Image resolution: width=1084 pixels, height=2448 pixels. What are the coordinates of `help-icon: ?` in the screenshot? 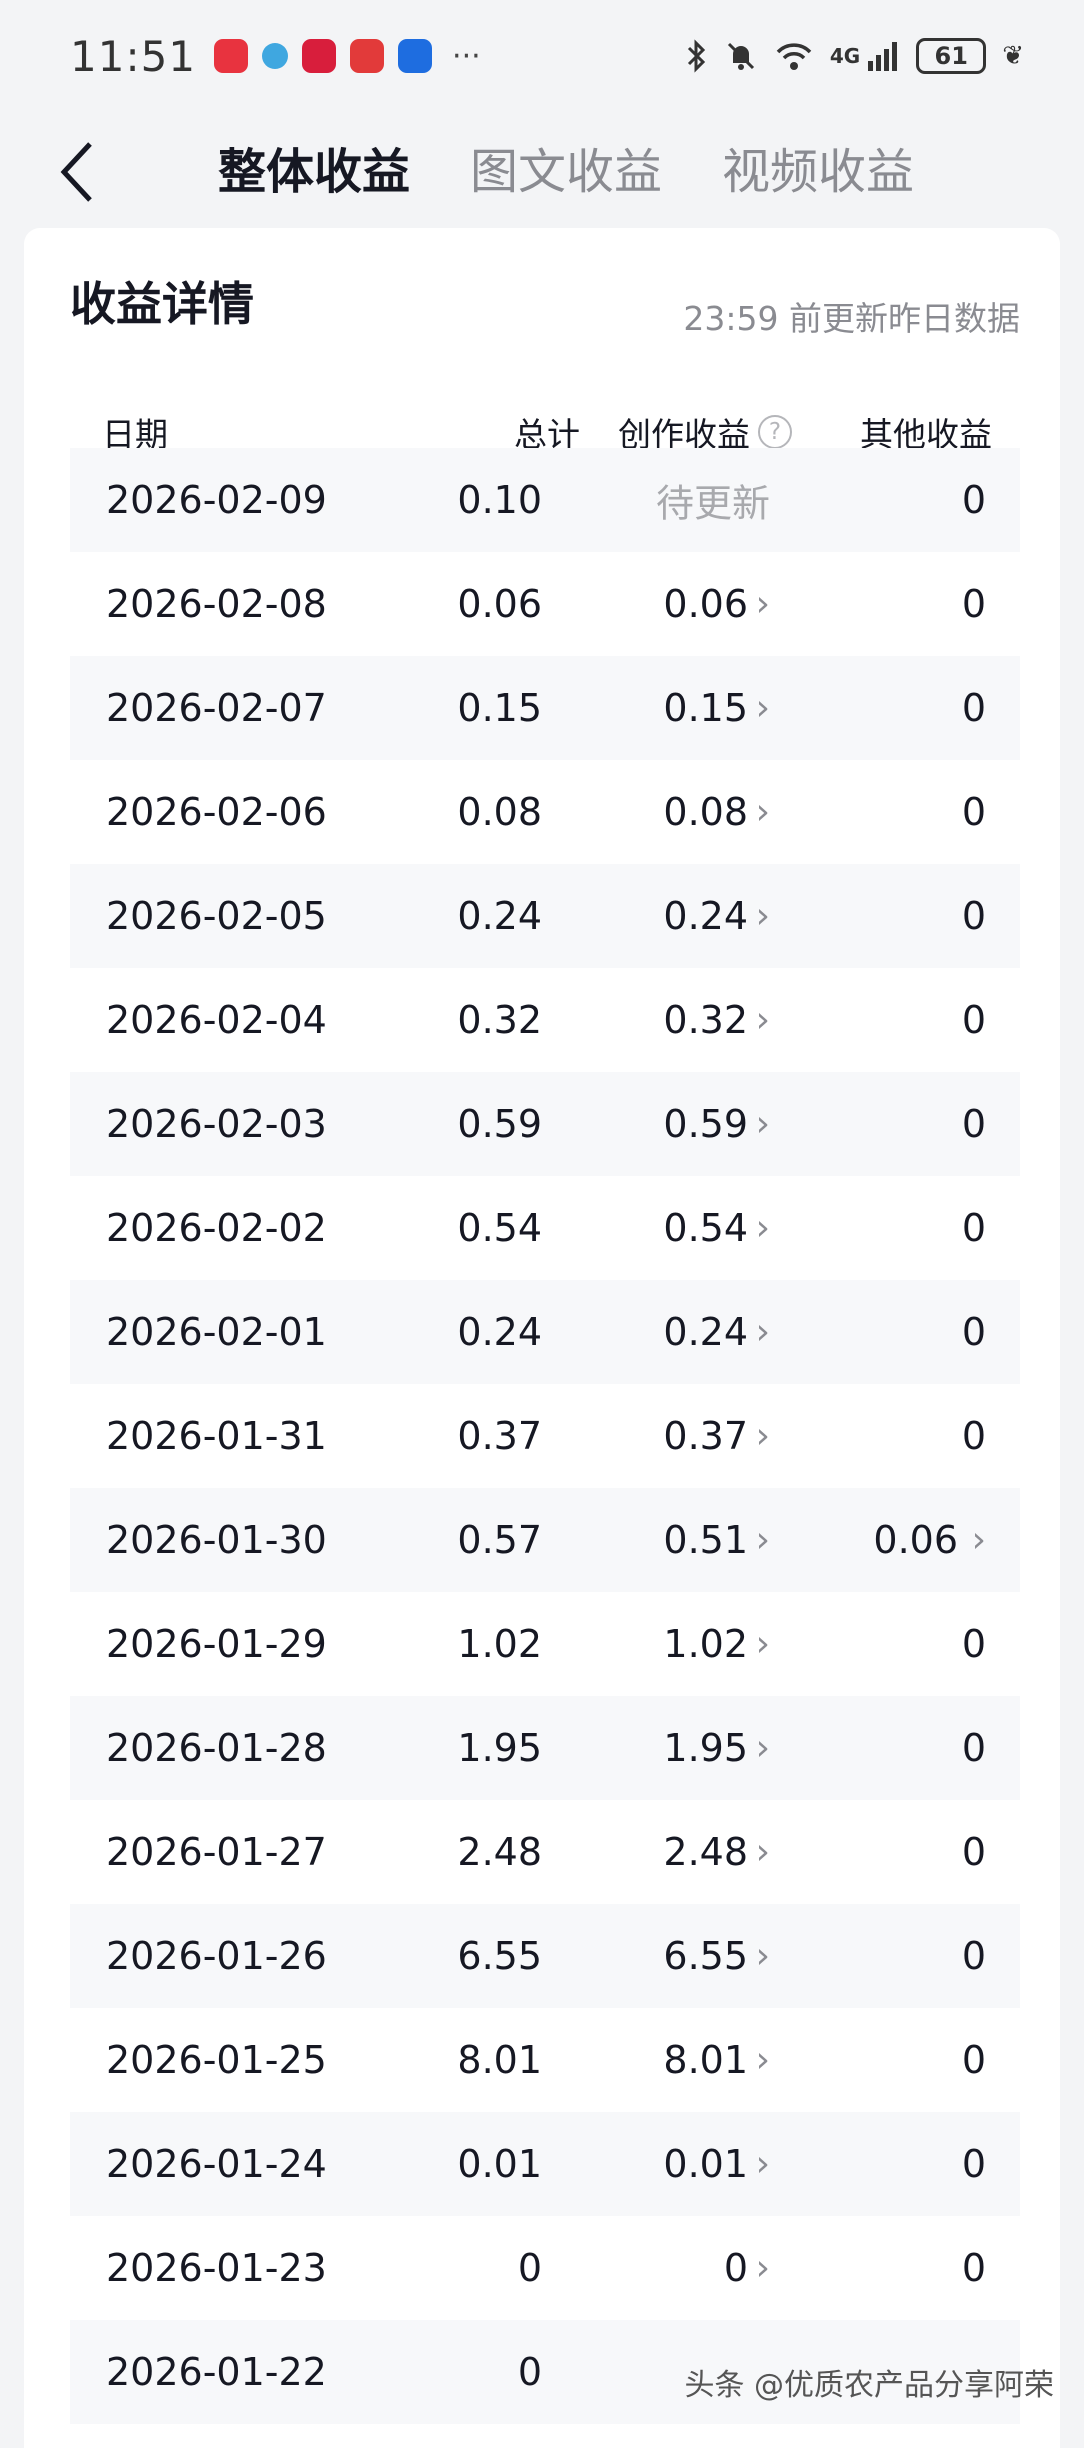 It's located at (775, 432).